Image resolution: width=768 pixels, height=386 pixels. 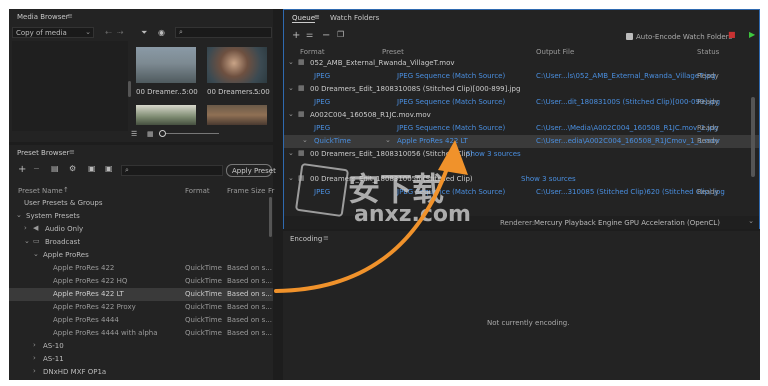 What do you see at coordinates (301, 153) in the screenshot?
I see `clip-icon: ▦` at bounding box center [301, 153].